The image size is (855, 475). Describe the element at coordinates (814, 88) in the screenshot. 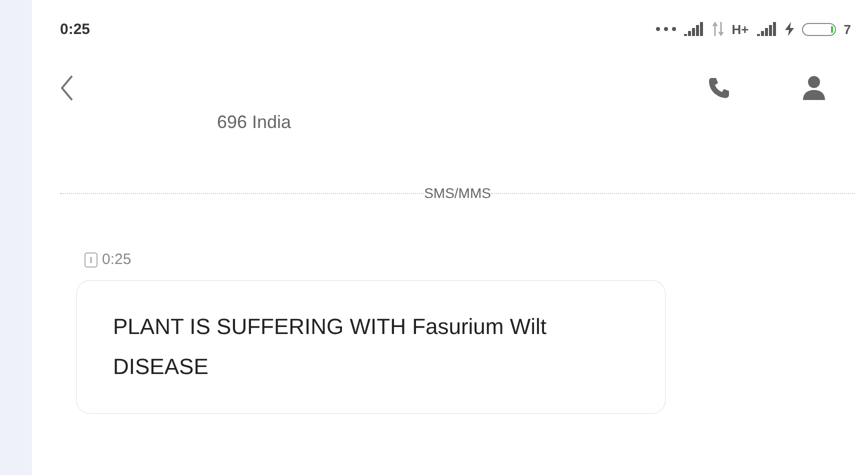

I see `person-icon` at that location.